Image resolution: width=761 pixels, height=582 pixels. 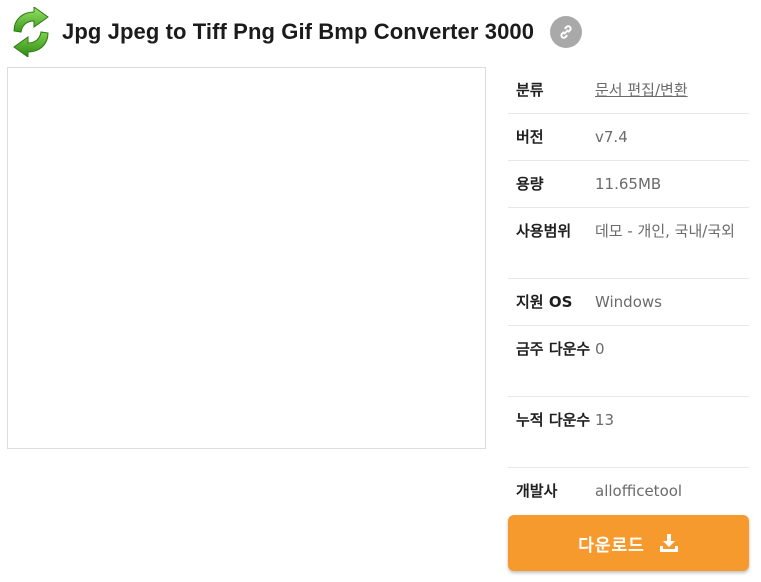 What do you see at coordinates (544, 231) in the screenshot?
I see `info-label: 사용범위` at bounding box center [544, 231].